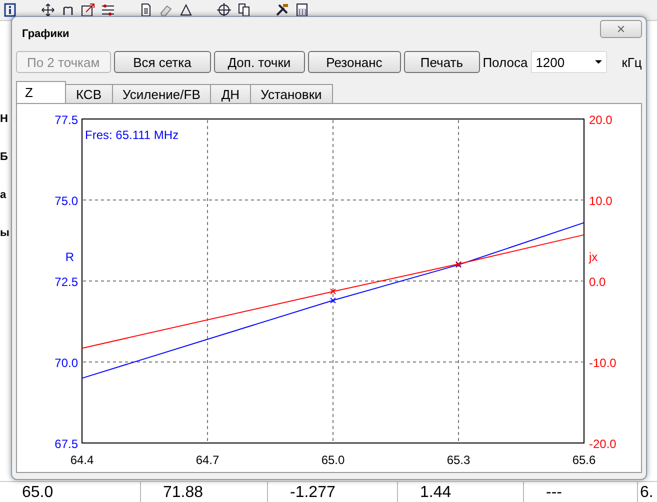 Image resolution: width=657 pixels, height=502 pixels. What do you see at coordinates (5, 233) in the screenshot?
I see `text-fragment: ы` at bounding box center [5, 233].